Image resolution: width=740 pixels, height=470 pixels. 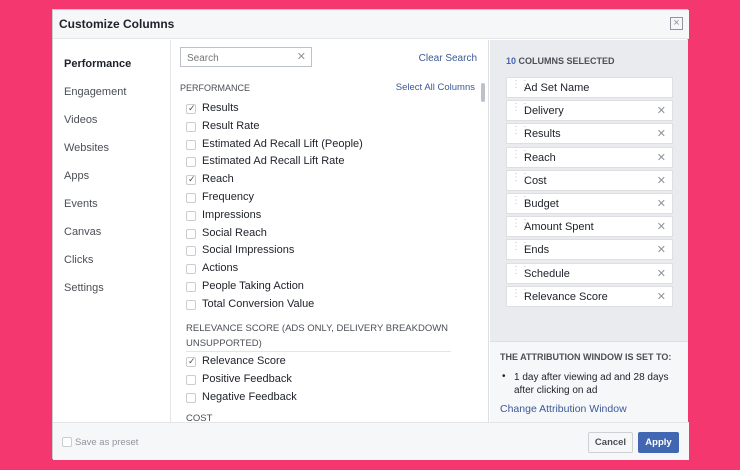 What do you see at coordinates (215, 88) in the screenshot?
I see `section-title: PERFORMANCE` at bounding box center [215, 88].